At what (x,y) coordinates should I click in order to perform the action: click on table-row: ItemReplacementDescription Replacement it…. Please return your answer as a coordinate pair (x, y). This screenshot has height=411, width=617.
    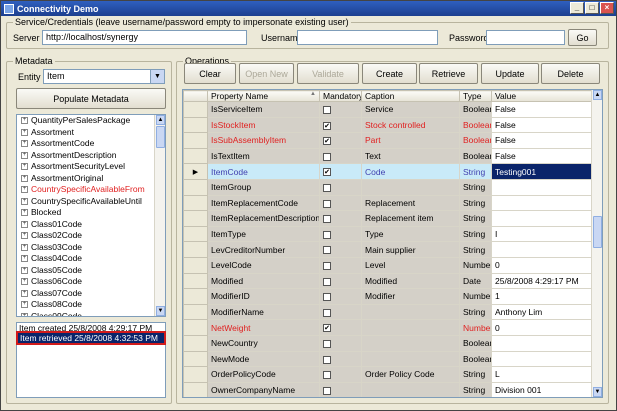
    Looking at the image, I should click on (388, 218).